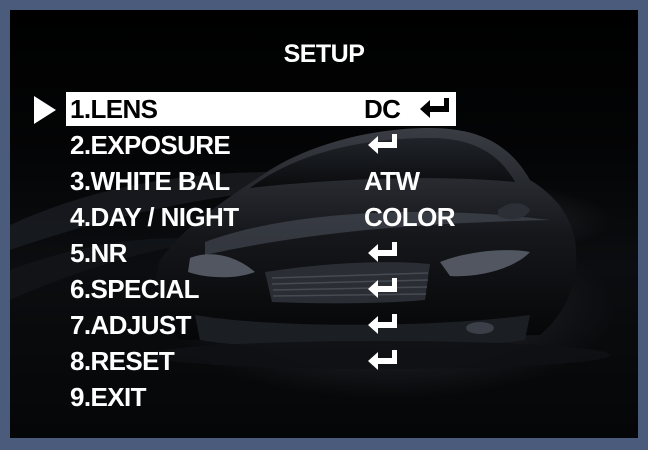  Describe the element at coordinates (261, 397) in the screenshot. I see `menu-item-9: 9.EXIT` at that location.